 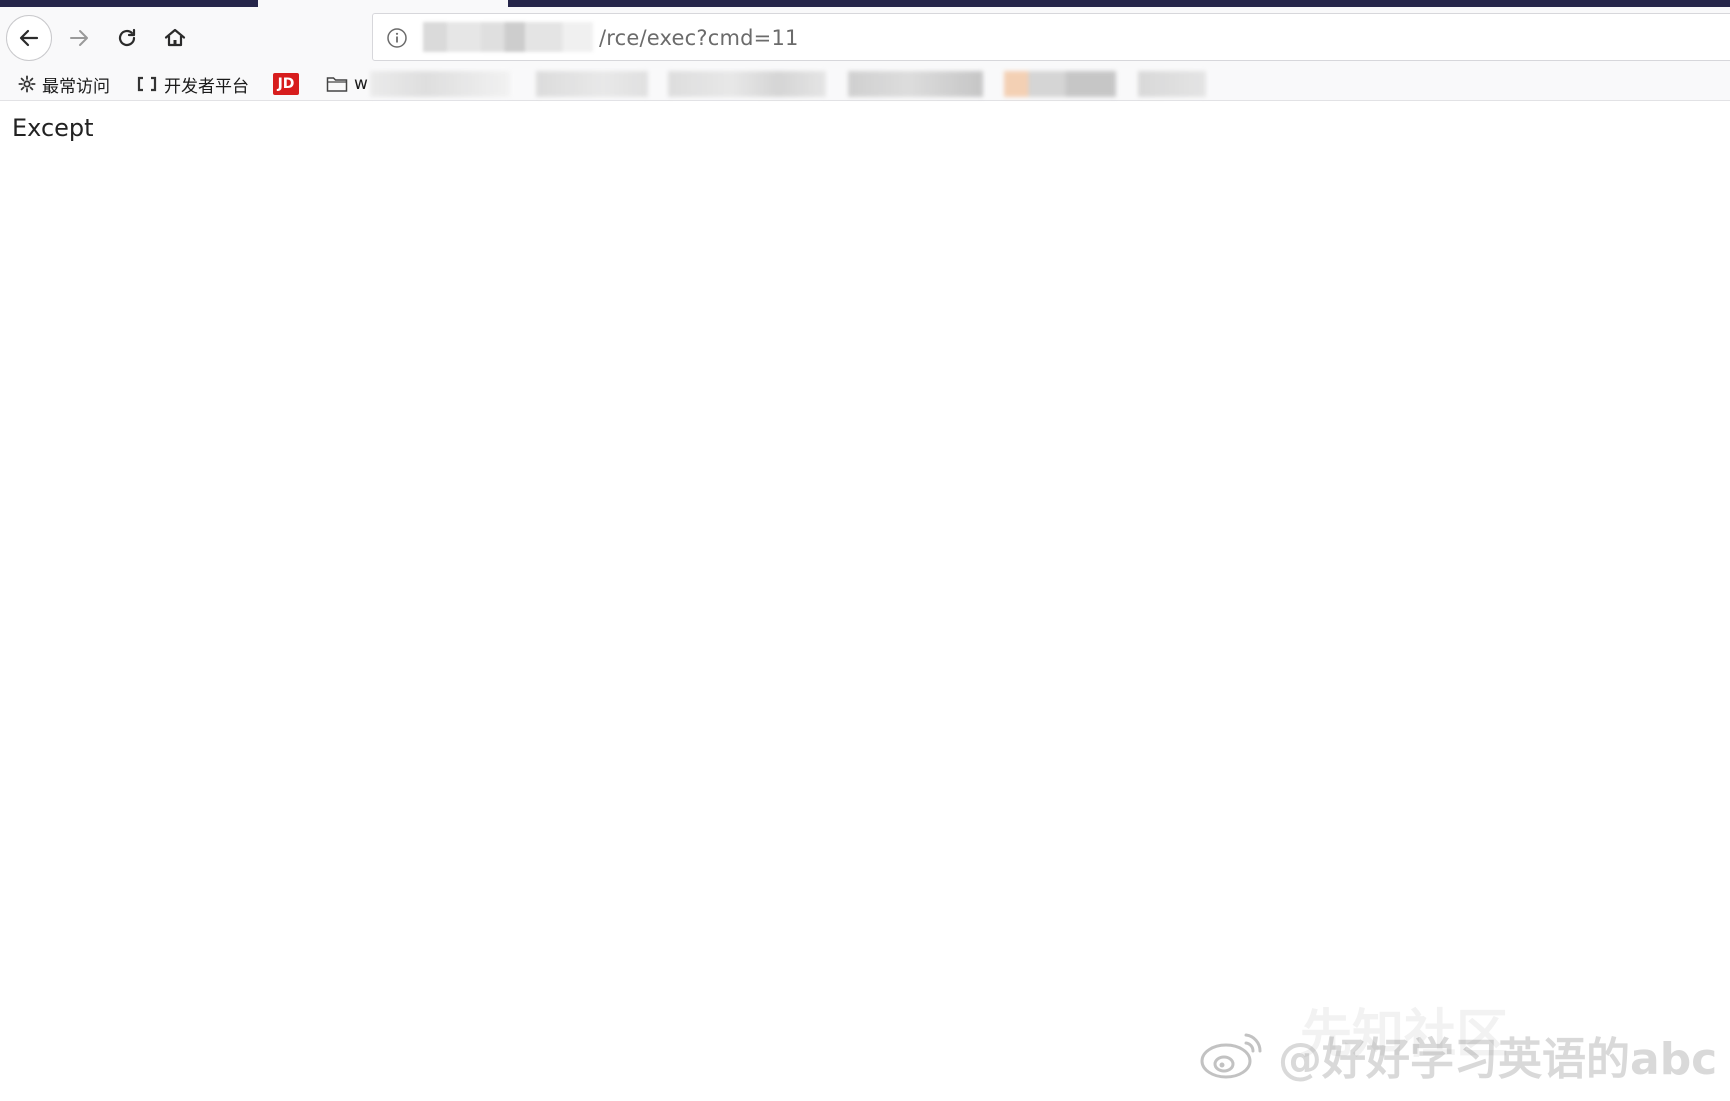 I want to click on reload-button, so click(x=127, y=38).